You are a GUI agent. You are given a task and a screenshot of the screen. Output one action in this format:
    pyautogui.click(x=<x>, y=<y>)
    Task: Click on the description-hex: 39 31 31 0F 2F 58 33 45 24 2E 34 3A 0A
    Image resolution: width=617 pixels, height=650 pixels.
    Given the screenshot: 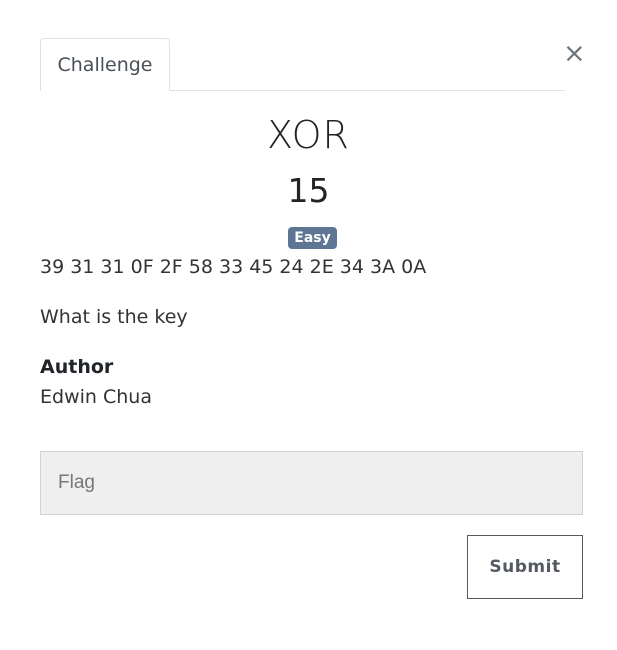 What is the action you would take?
    pyautogui.click(x=233, y=267)
    